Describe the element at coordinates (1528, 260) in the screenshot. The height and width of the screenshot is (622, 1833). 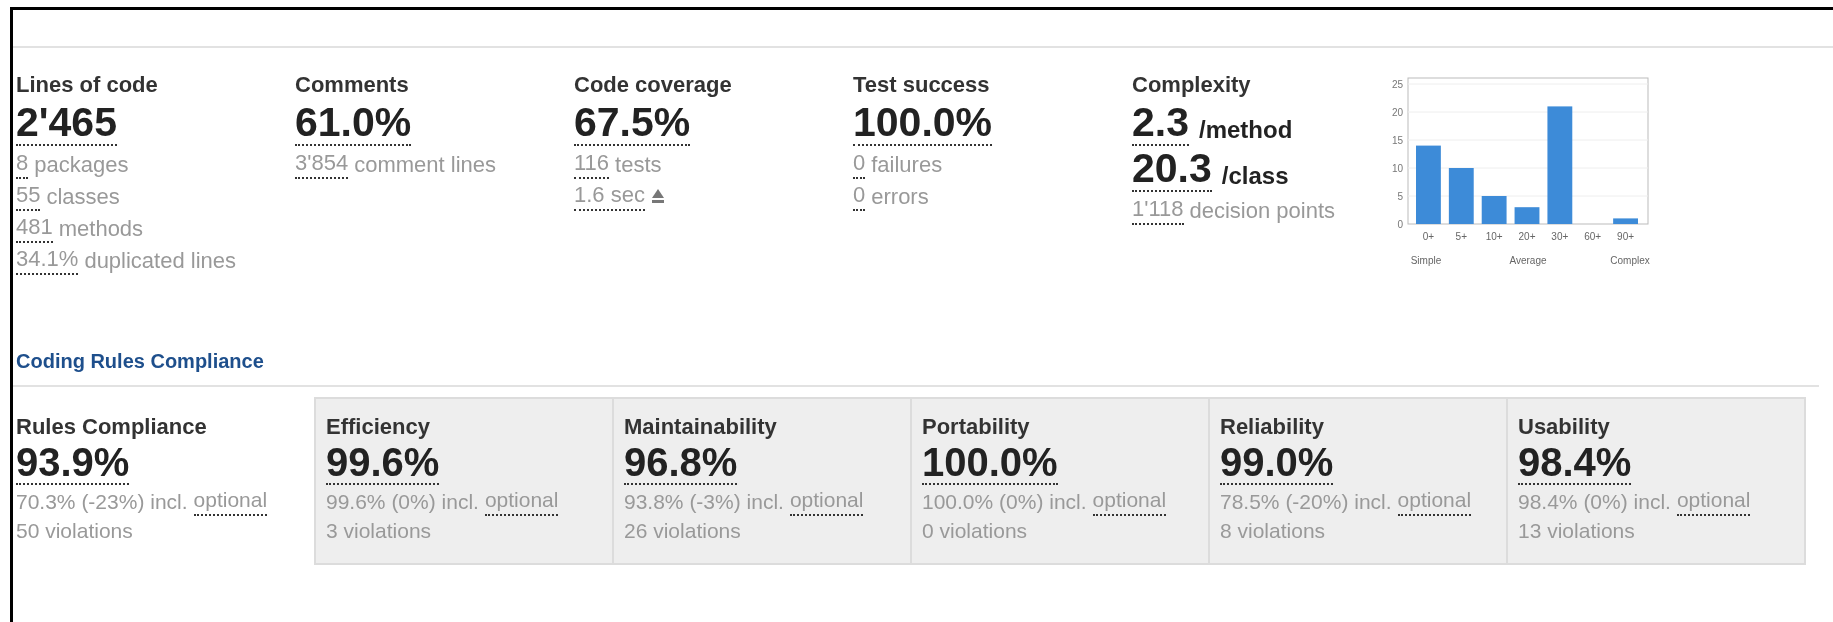
I see `axis-group-label: Average` at that location.